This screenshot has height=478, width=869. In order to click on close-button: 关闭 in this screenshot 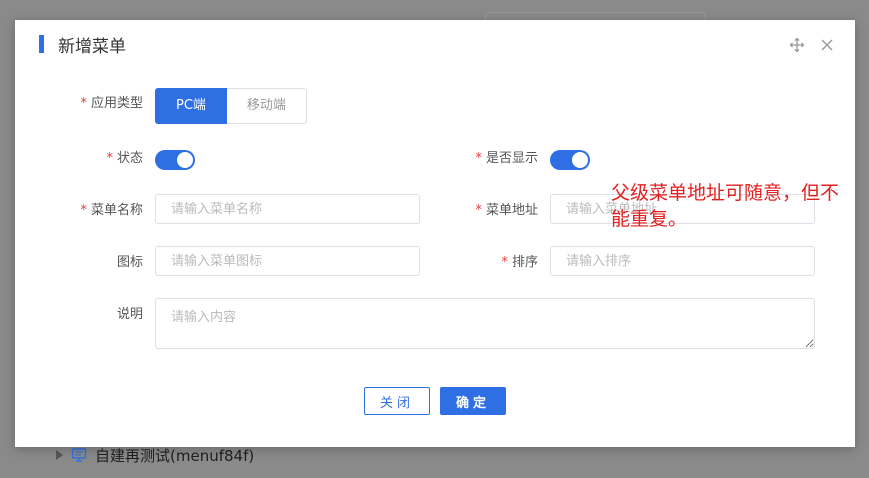, I will do `click(397, 401)`.